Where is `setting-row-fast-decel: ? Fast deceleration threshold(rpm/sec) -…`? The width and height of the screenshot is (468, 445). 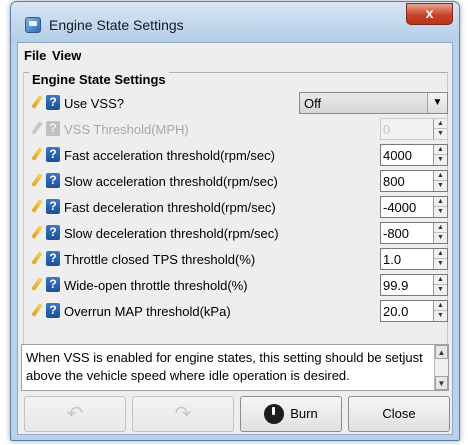
setting-row-fast-decel: ? Fast deceleration threshold(rpm/sec) -… is located at coordinates (236, 207).